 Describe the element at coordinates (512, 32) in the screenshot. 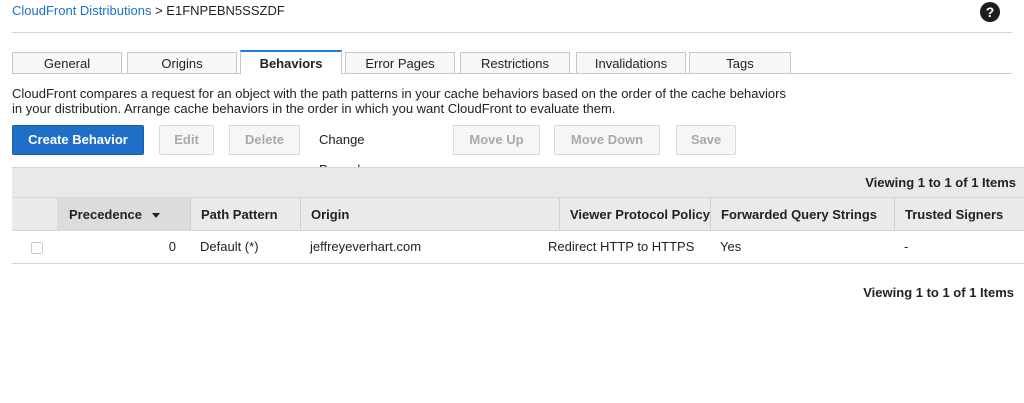

I see `header-divider` at that location.